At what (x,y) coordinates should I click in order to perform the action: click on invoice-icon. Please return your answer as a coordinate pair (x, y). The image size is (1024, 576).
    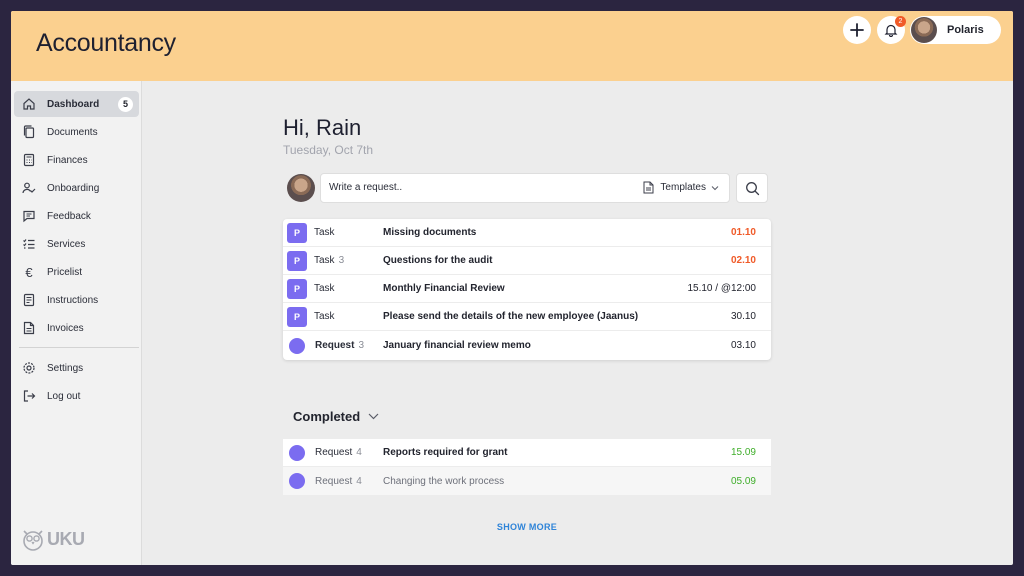
    Looking at the image, I should click on (29, 328).